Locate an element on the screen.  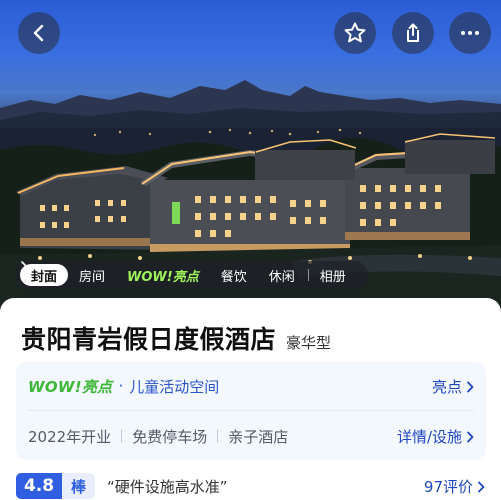
photo-tab-album-label: 相册 is located at coordinates (332, 277).